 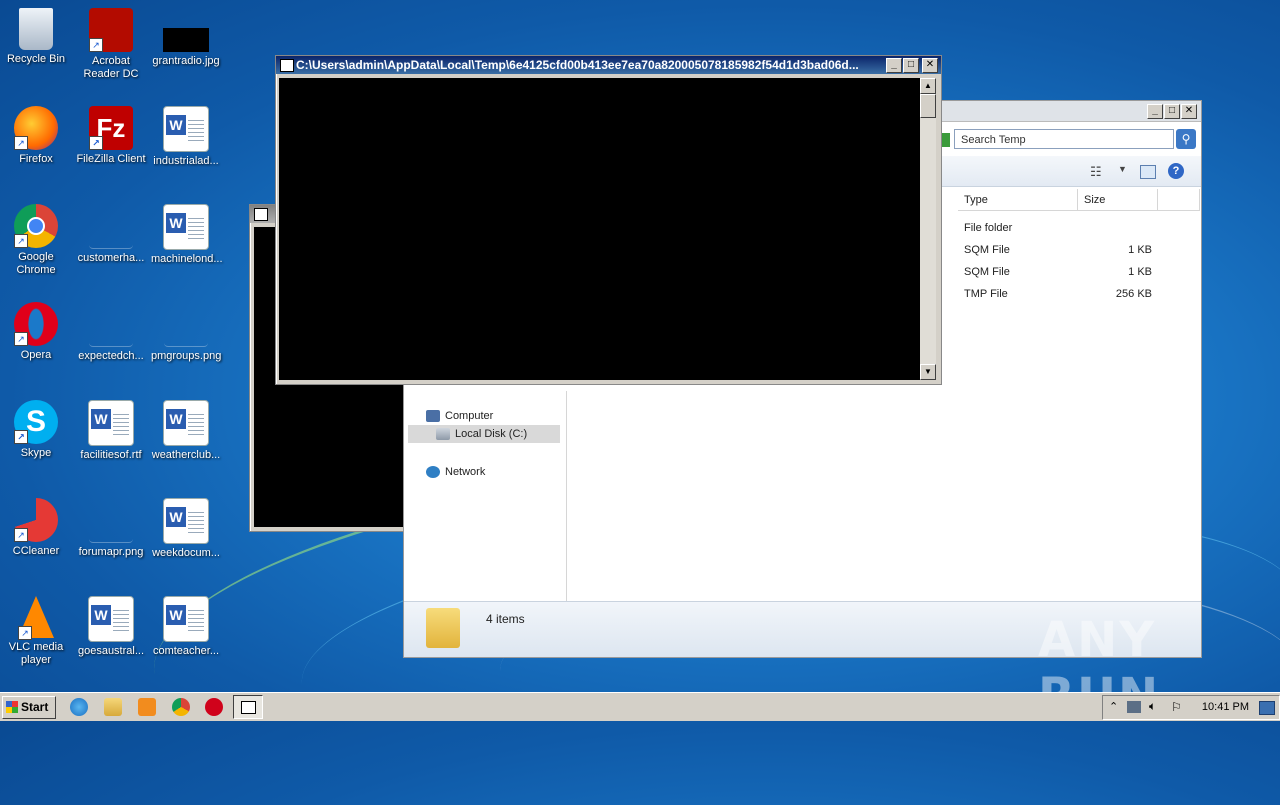 I want to click on desktop-icon-forumapr: forumapr.png, so click(x=111, y=528).